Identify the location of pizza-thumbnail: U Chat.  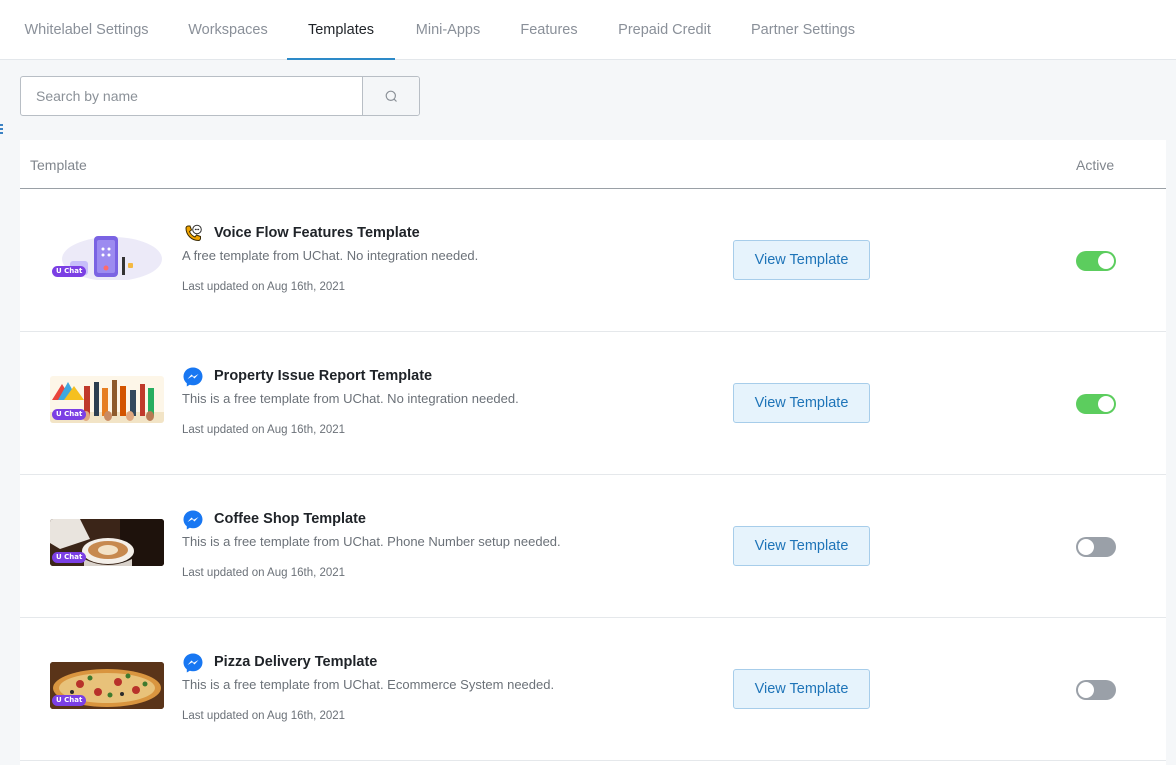
(107, 685).